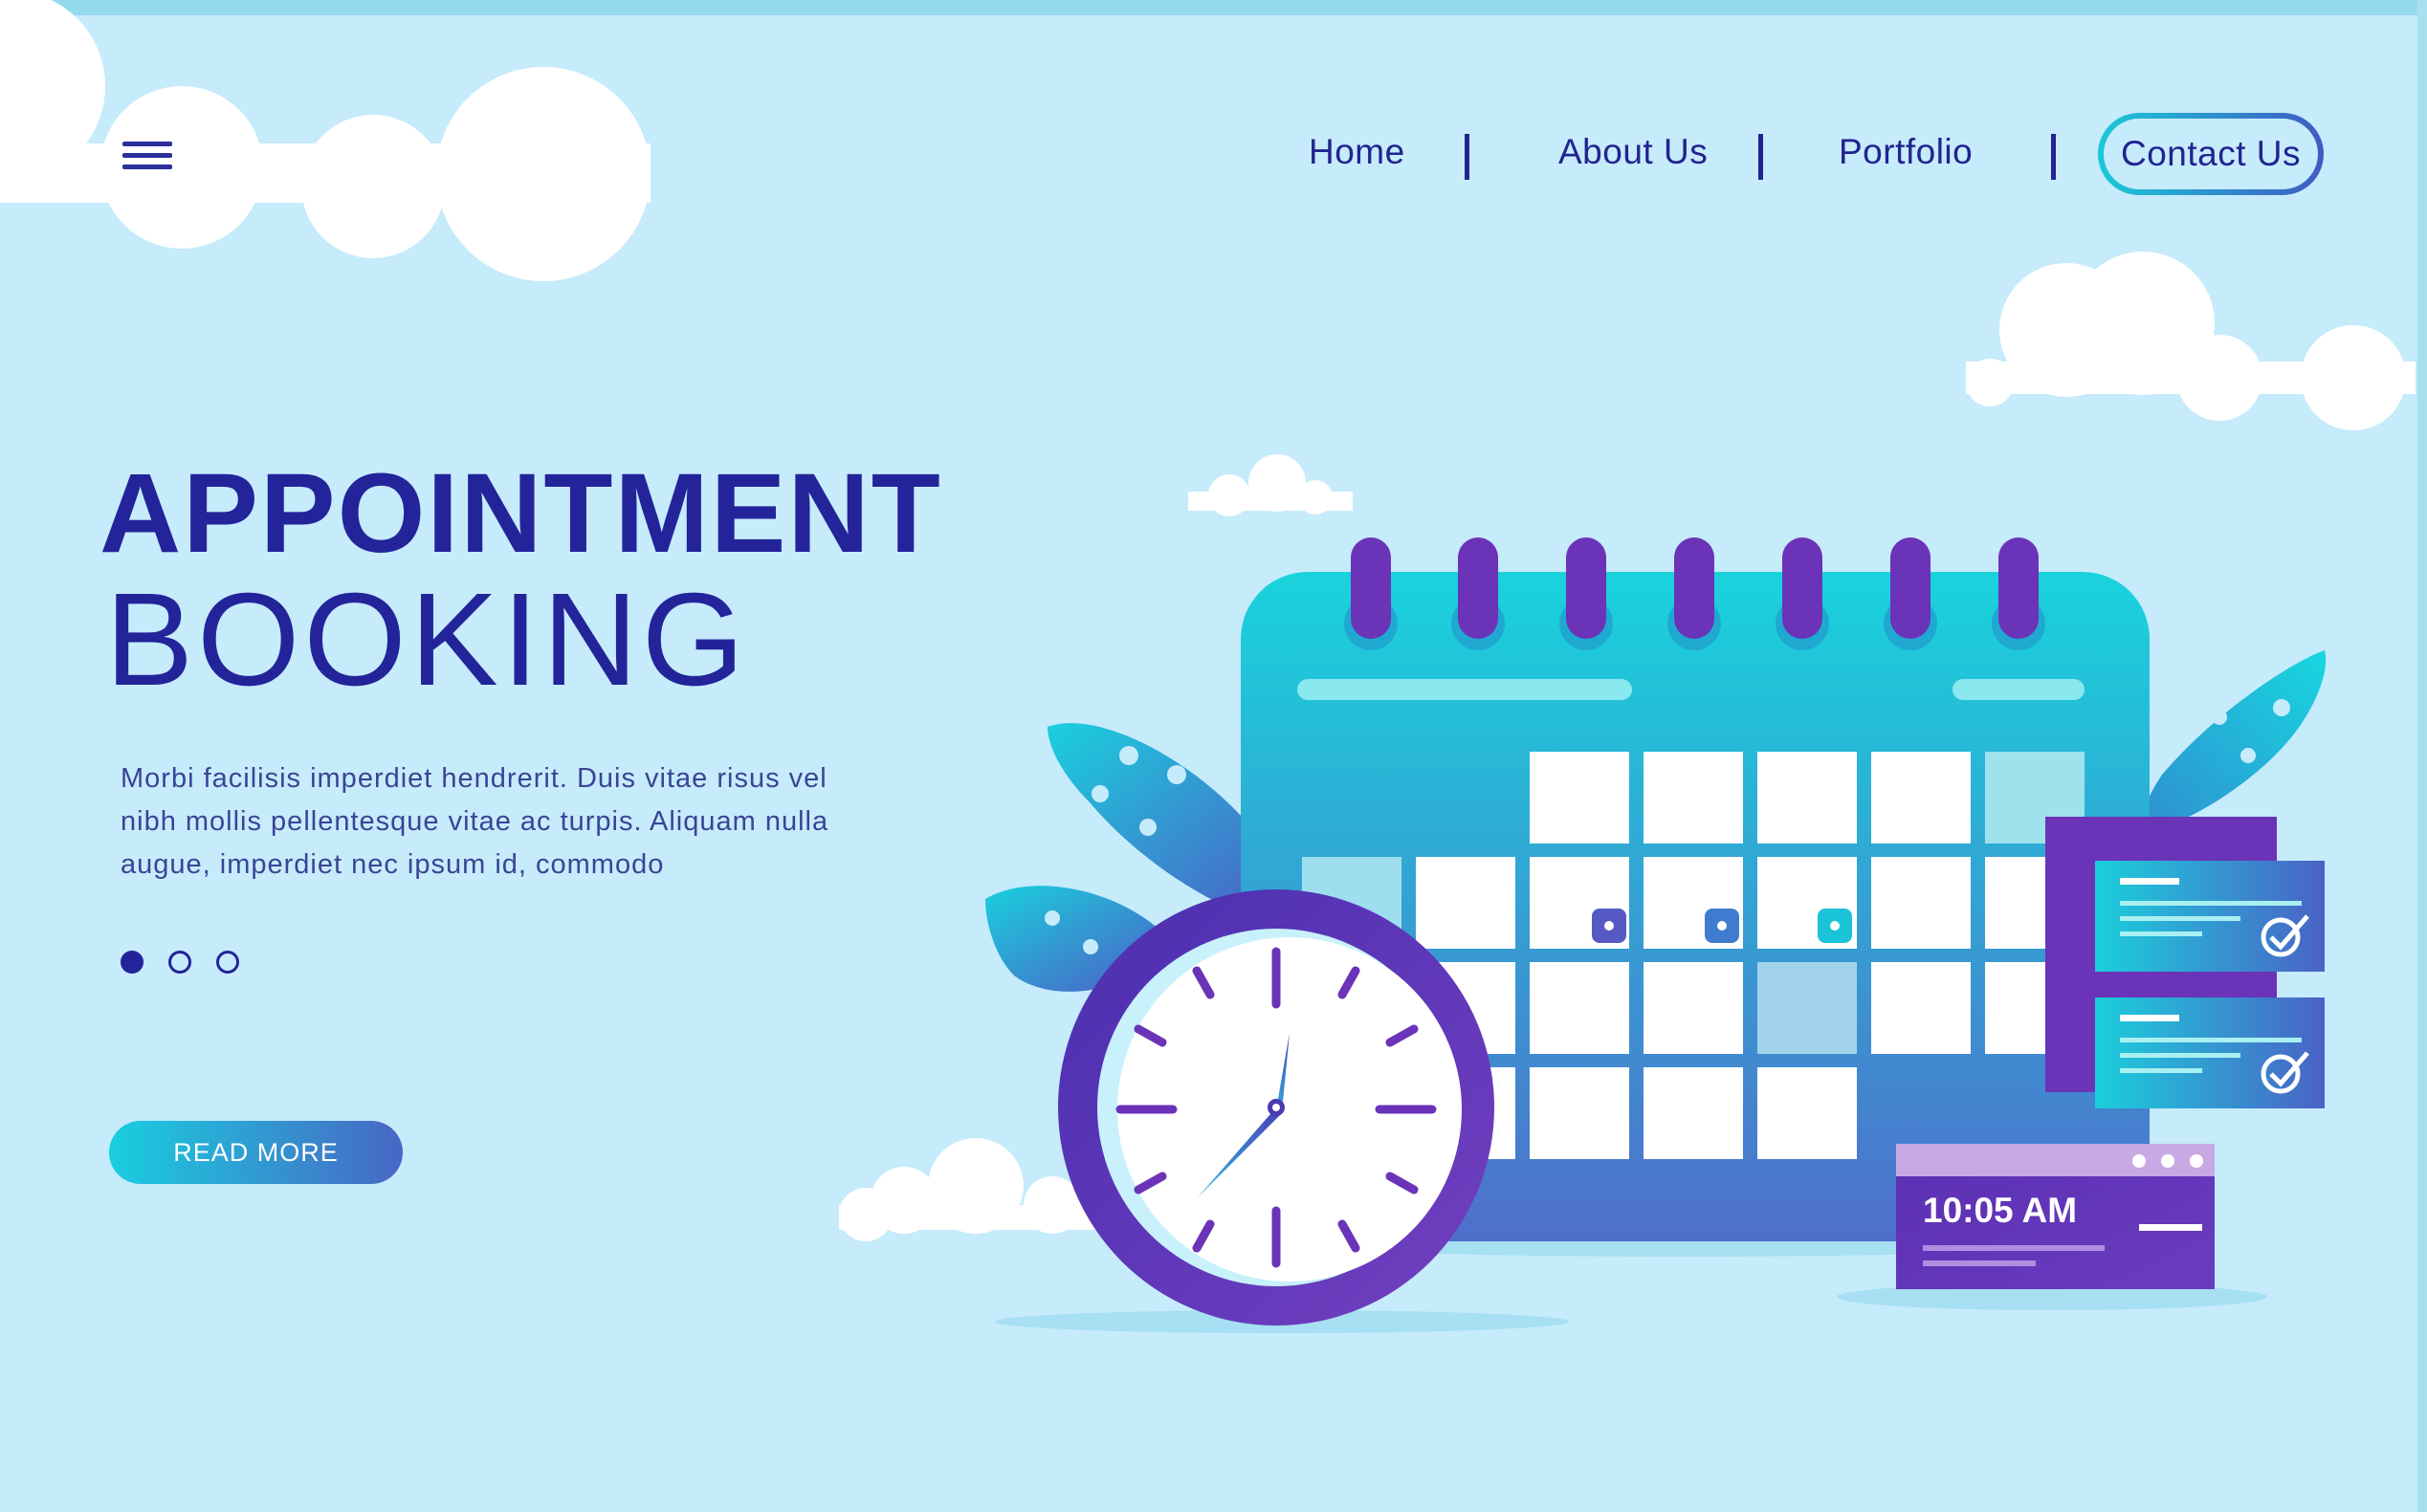 This screenshot has height=1512, width=2427. What do you see at coordinates (1633, 152) in the screenshot?
I see `nav-about-link: About Us` at bounding box center [1633, 152].